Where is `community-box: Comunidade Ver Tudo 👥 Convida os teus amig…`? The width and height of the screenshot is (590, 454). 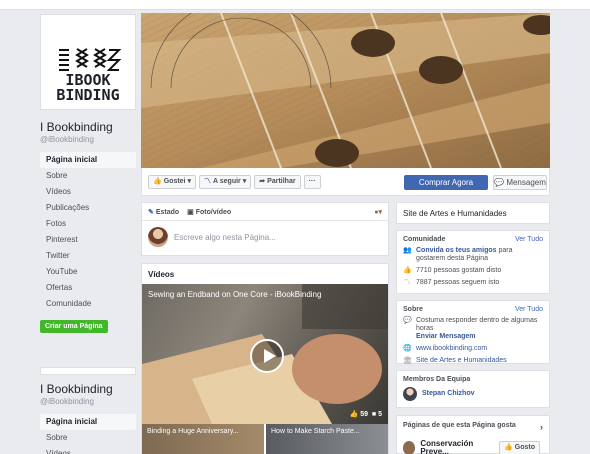
community-box: Comunidade Ver Tudo 👥 Convida os teus amig… is located at coordinates (473, 262).